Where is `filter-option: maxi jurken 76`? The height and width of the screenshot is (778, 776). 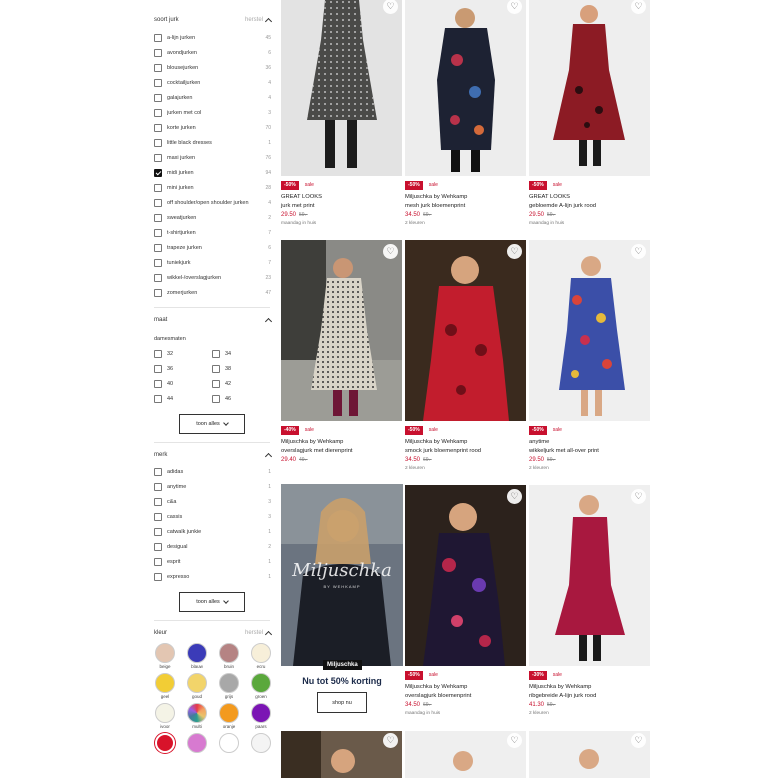
filter-option: maxi jurken 76 is located at coordinates (212, 157).